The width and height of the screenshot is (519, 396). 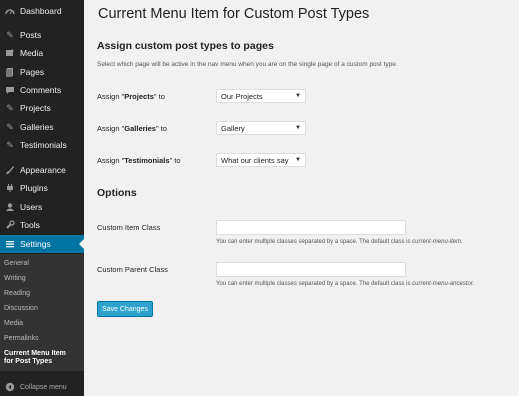 I want to click on save-changes-button: Save Changes, so click(x=125, y=309).